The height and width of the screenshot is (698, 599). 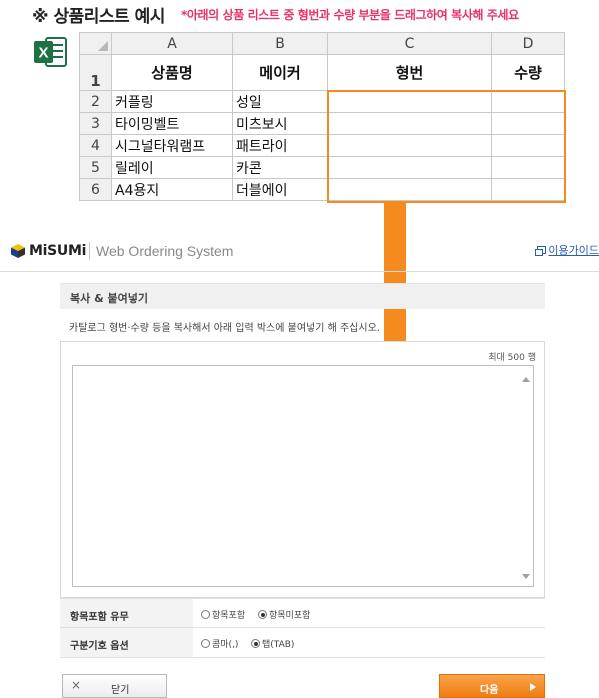 I want to click on radio-label: 항목포함, so click(x=229, y=616).